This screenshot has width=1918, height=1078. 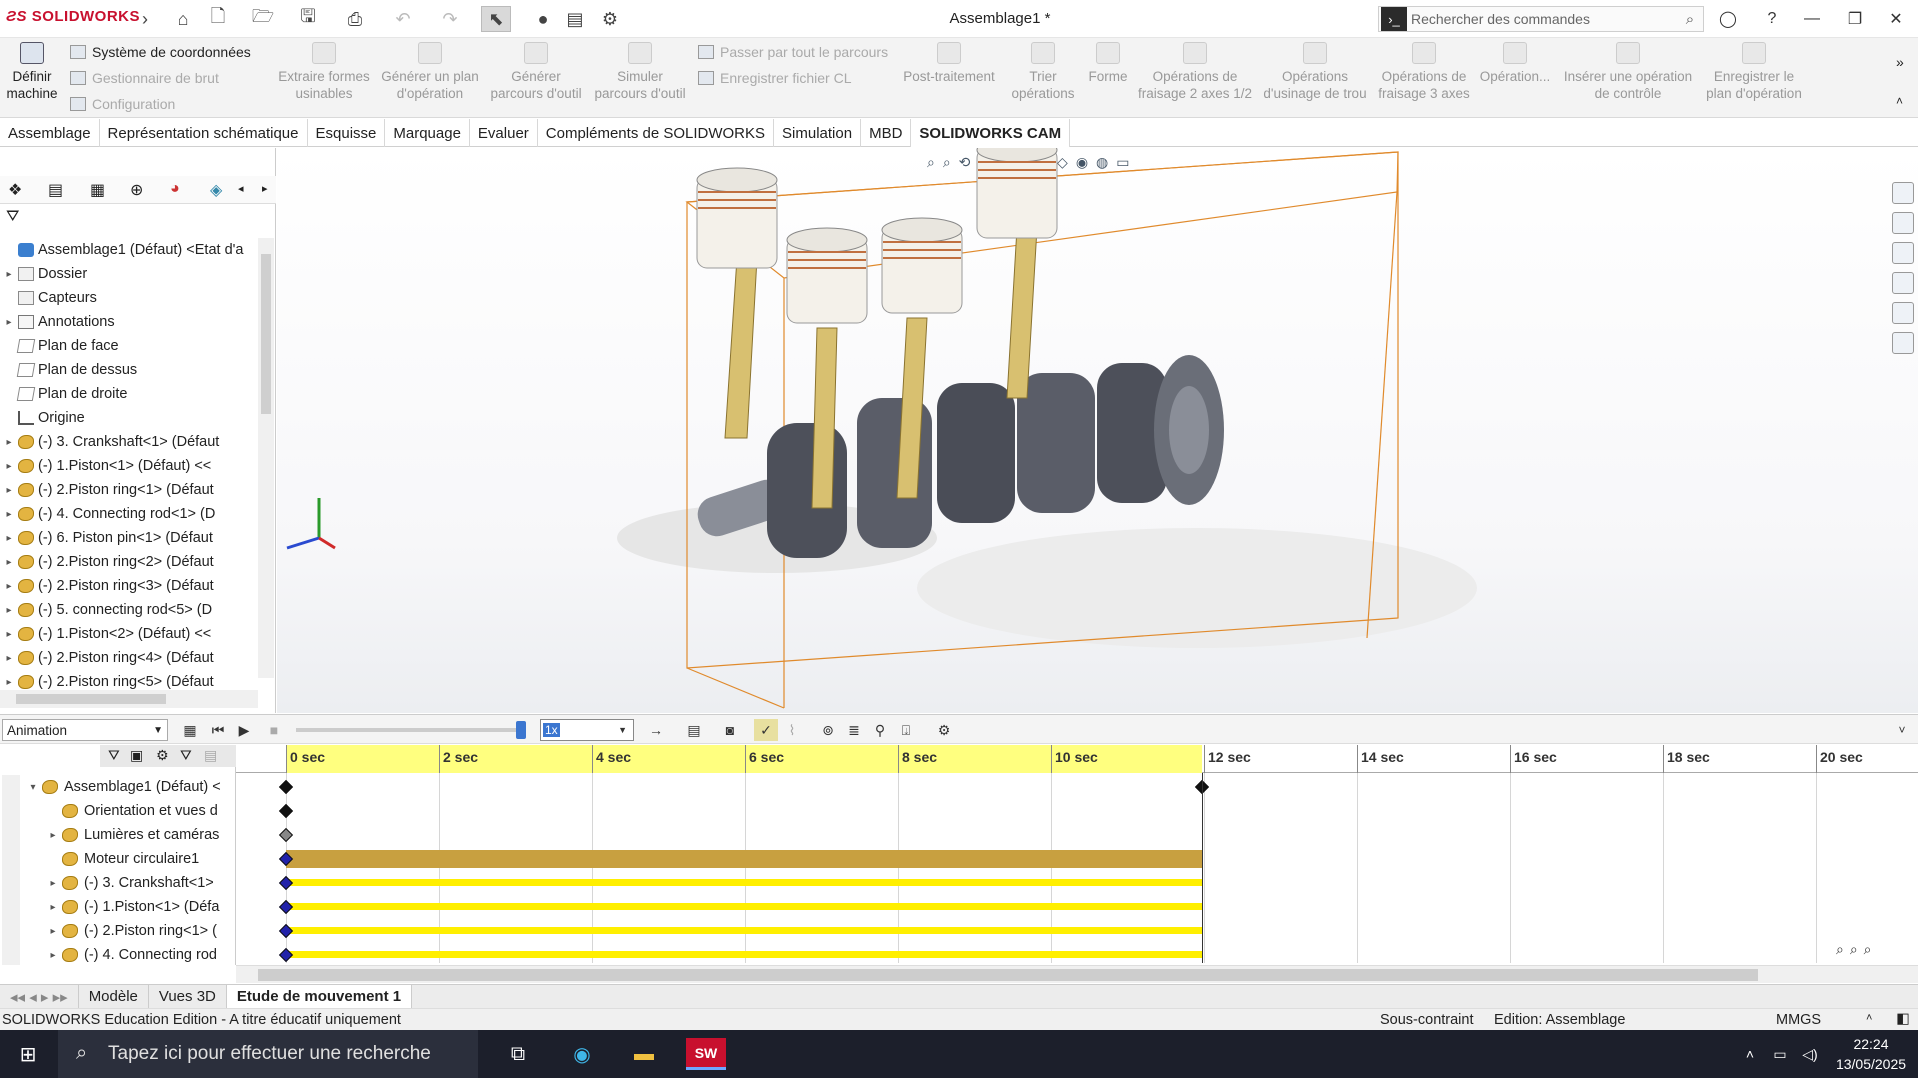 What do you see at coordinates (85, 730) in the screenshot?
I see `study-type-select: Animation ▼` at bounding box center [85, 730].